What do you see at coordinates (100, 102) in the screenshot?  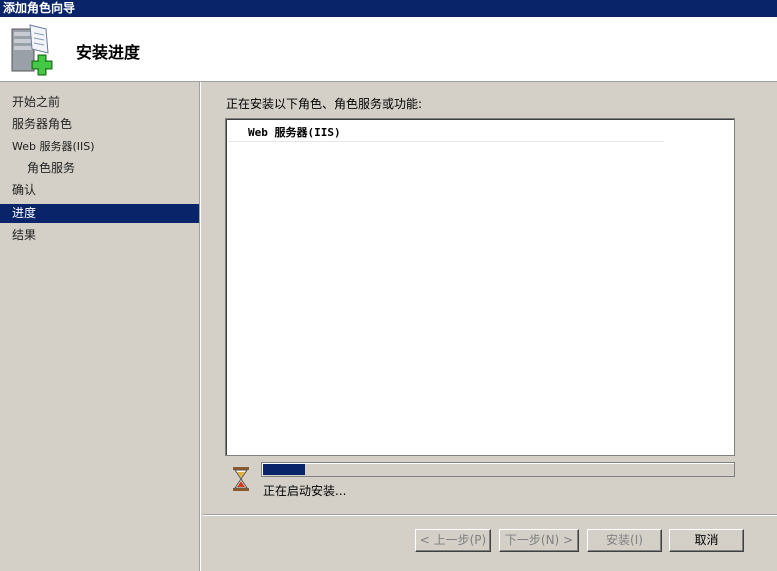 I see `sidebar-item-before-you-begin: 开始之前` at bounding box center [100, 102].